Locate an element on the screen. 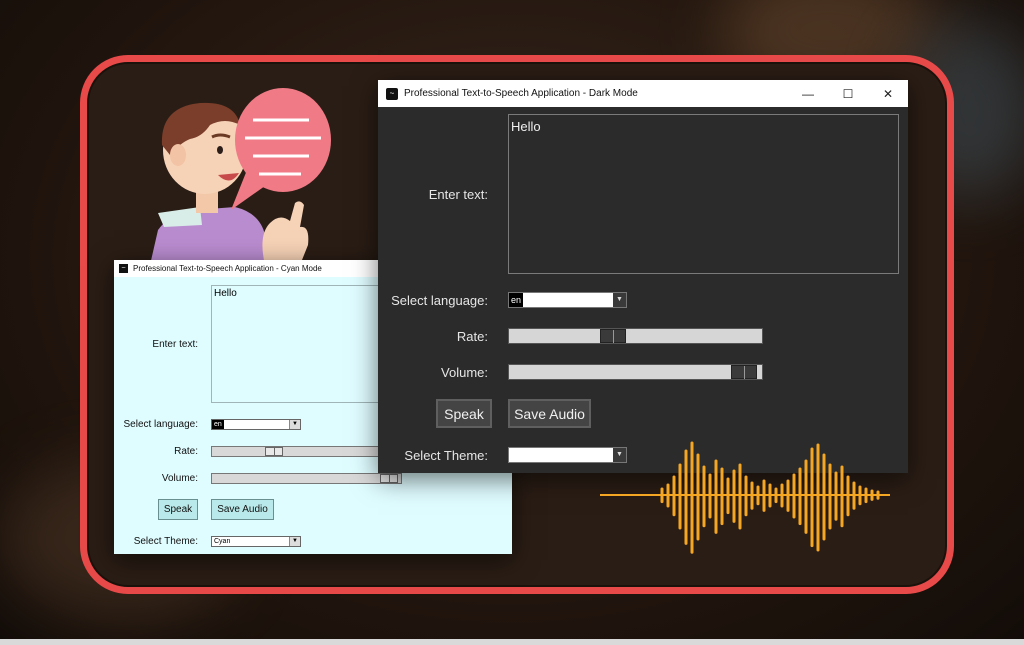 The width and height of the screenshot is (1024, 645). bottom-strip is located at coordinates (512, 642).